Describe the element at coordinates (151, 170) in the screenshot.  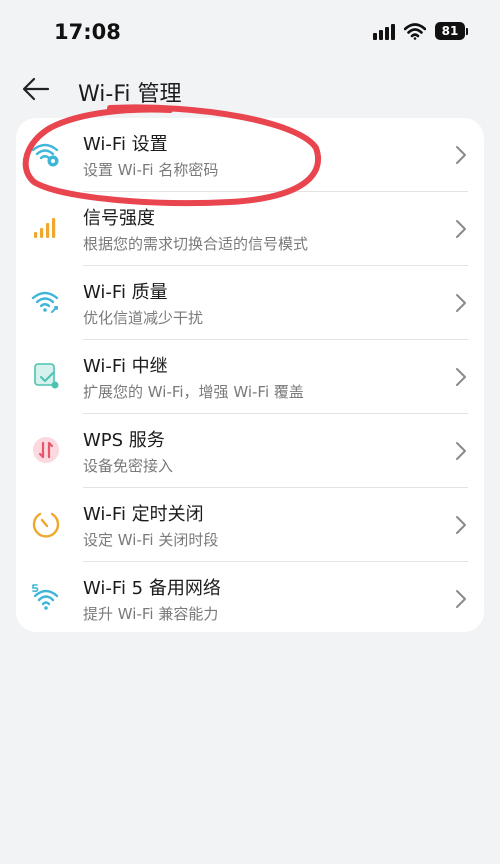
I see `menu-item-subtitle: 设置 Wi-Fi 名称密码` at that location.